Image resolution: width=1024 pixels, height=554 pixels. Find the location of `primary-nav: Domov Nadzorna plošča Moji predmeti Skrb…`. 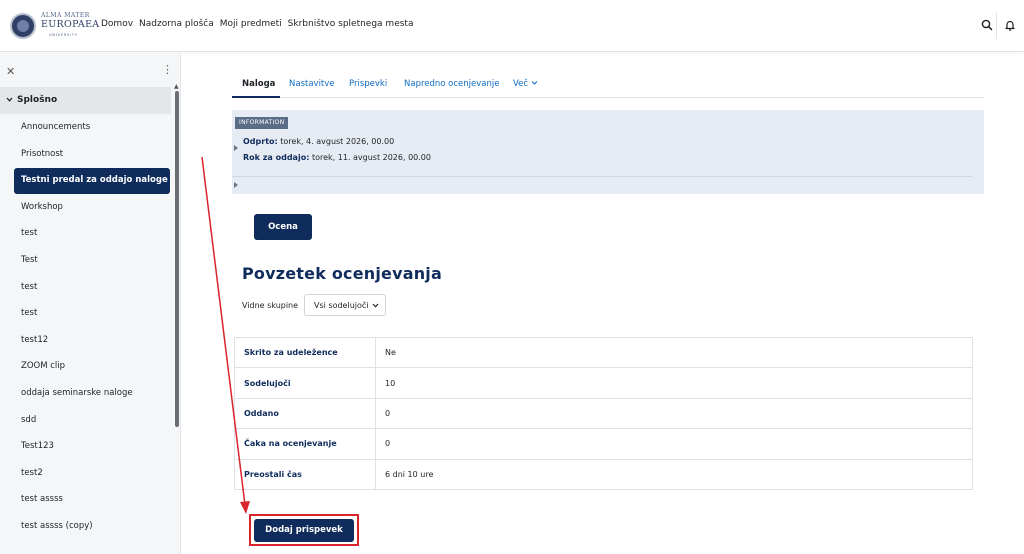

primary-nav: Domov Nadzorna plošča Moji predmeti Skrb… is located at coordinates (260, 24).